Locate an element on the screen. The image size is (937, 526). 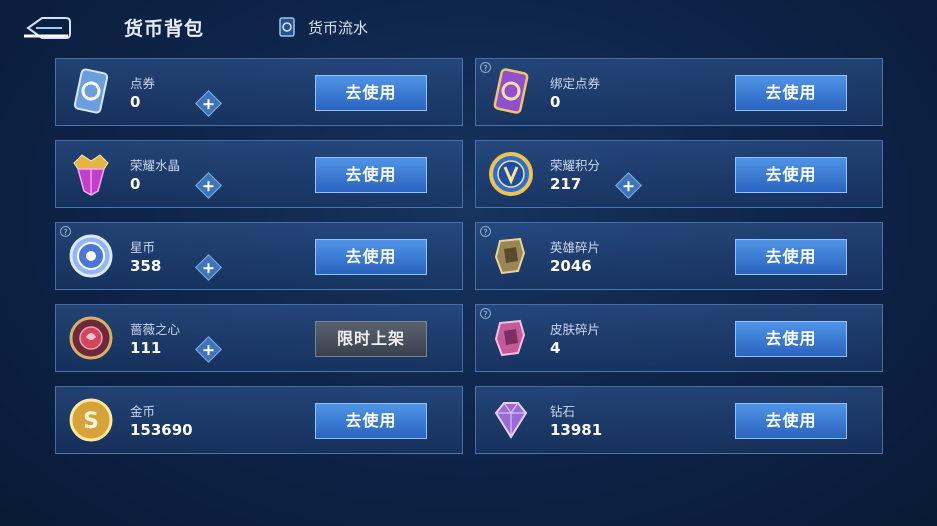
limited-sale-button: 限时上架 is located at coordinates (371, 339).